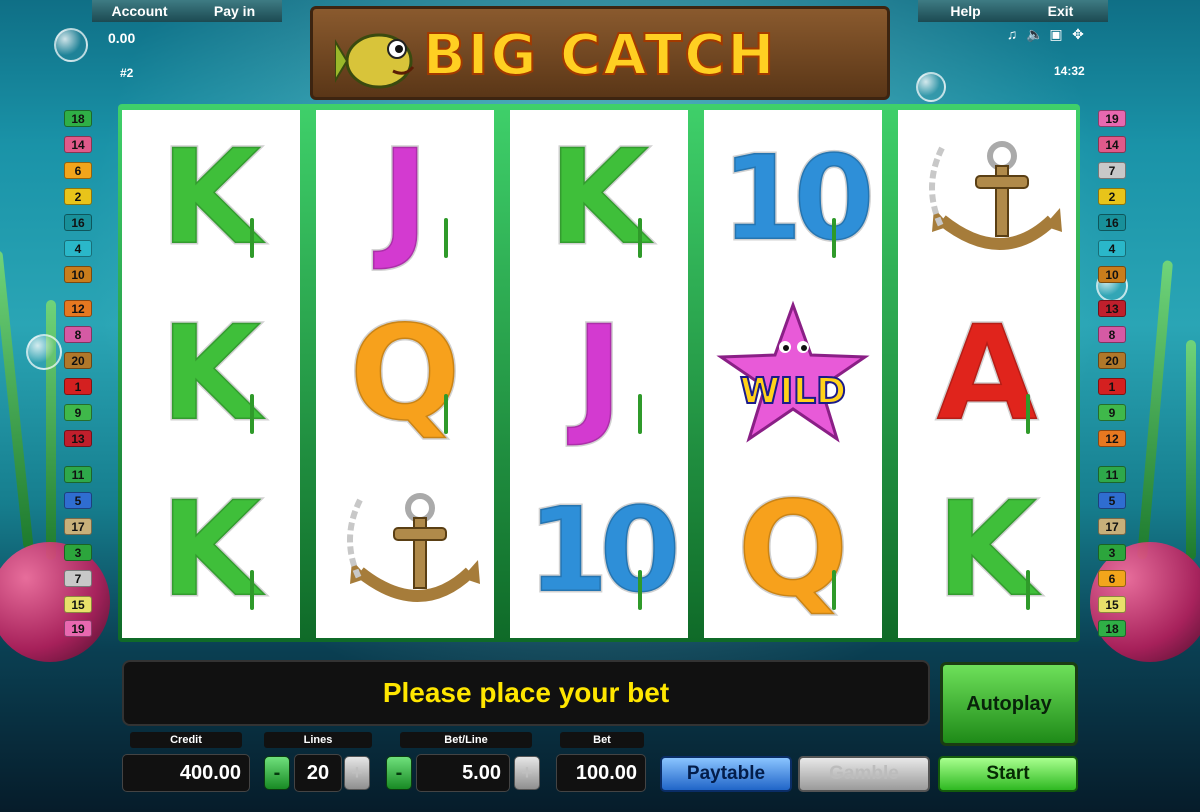 This screenshot has width=1200, height=812. Describe the element at coordinates (602, 740) in the screenshot. I see `bet-label: Bet` at that location.